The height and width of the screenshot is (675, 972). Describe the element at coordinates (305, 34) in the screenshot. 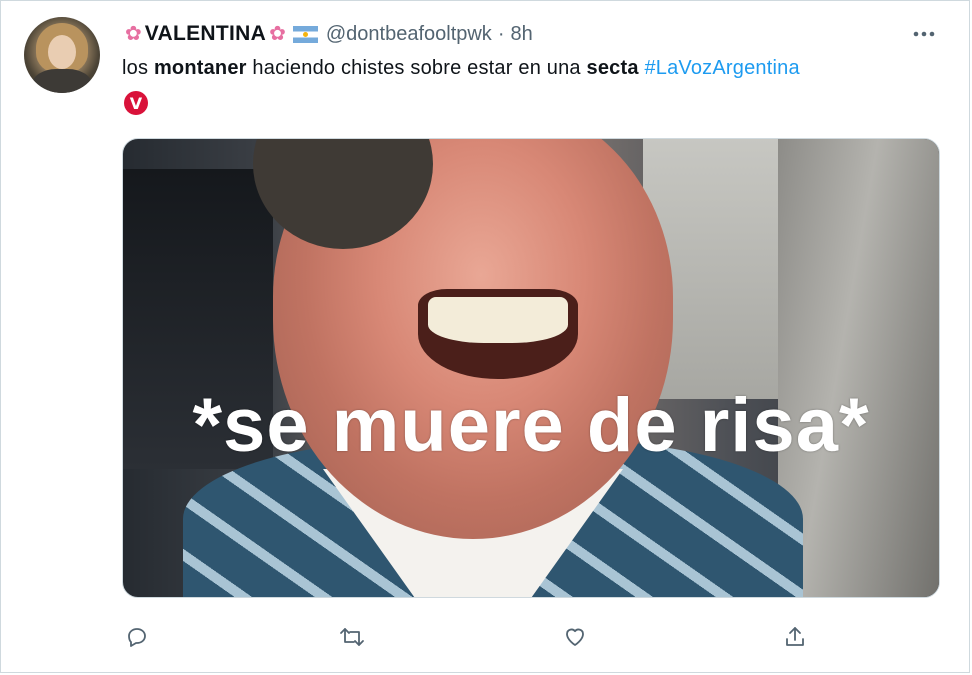

I see `argentina-flag-icon` at that location.